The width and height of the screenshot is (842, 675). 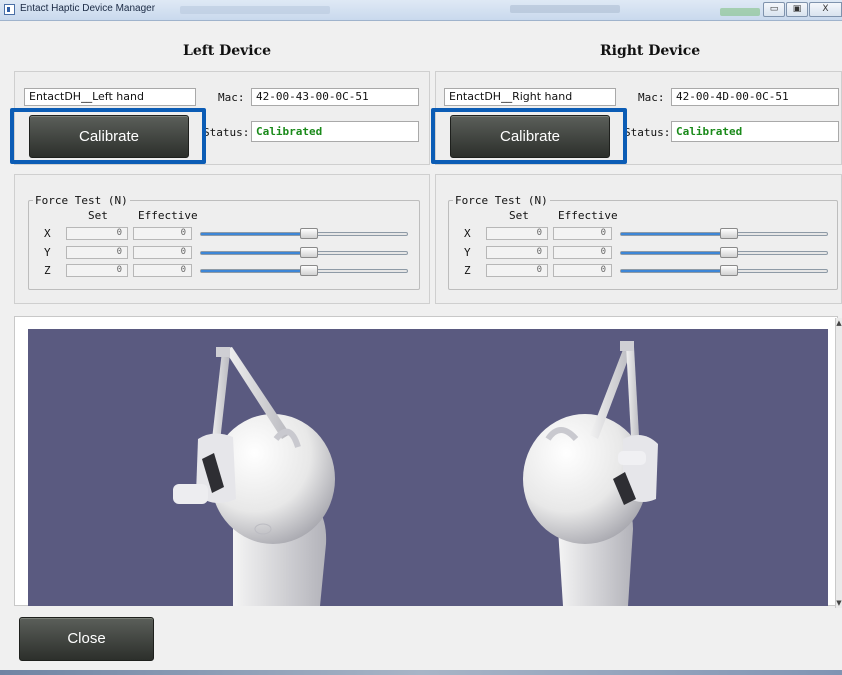 I want to click on minimize-icon: ▭, so click(x=774, y=9).